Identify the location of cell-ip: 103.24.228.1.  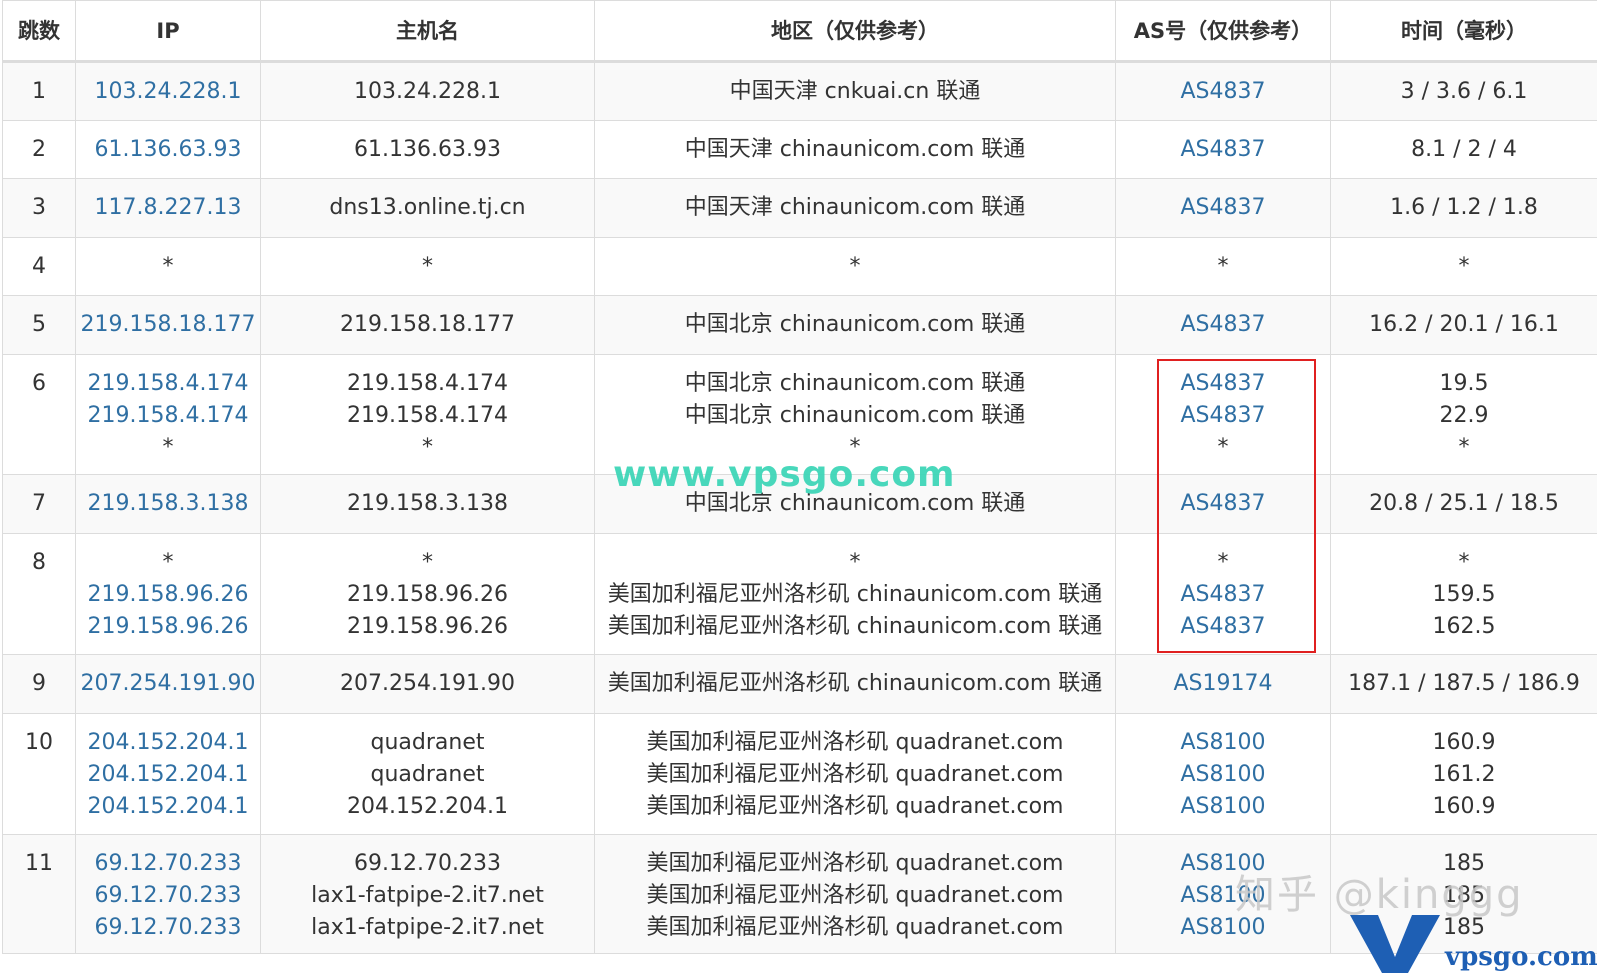
(168, 91).